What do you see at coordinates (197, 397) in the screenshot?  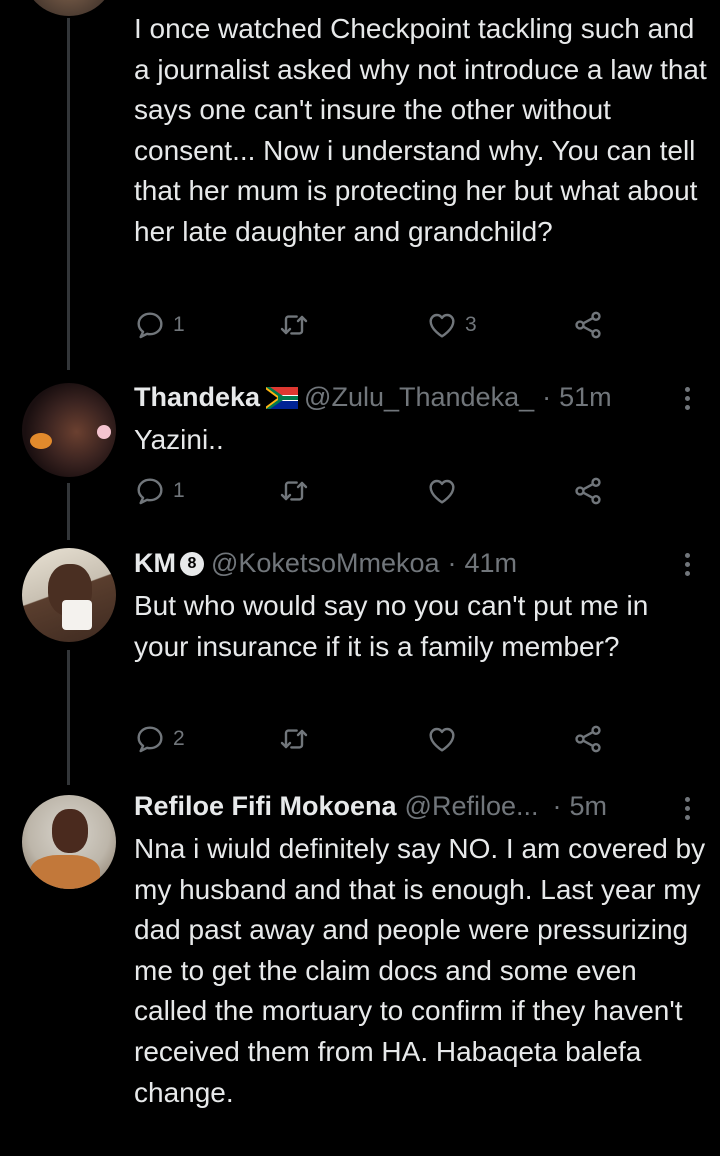 I see `display-name: Thandeka` at bounding box center [197, 397].